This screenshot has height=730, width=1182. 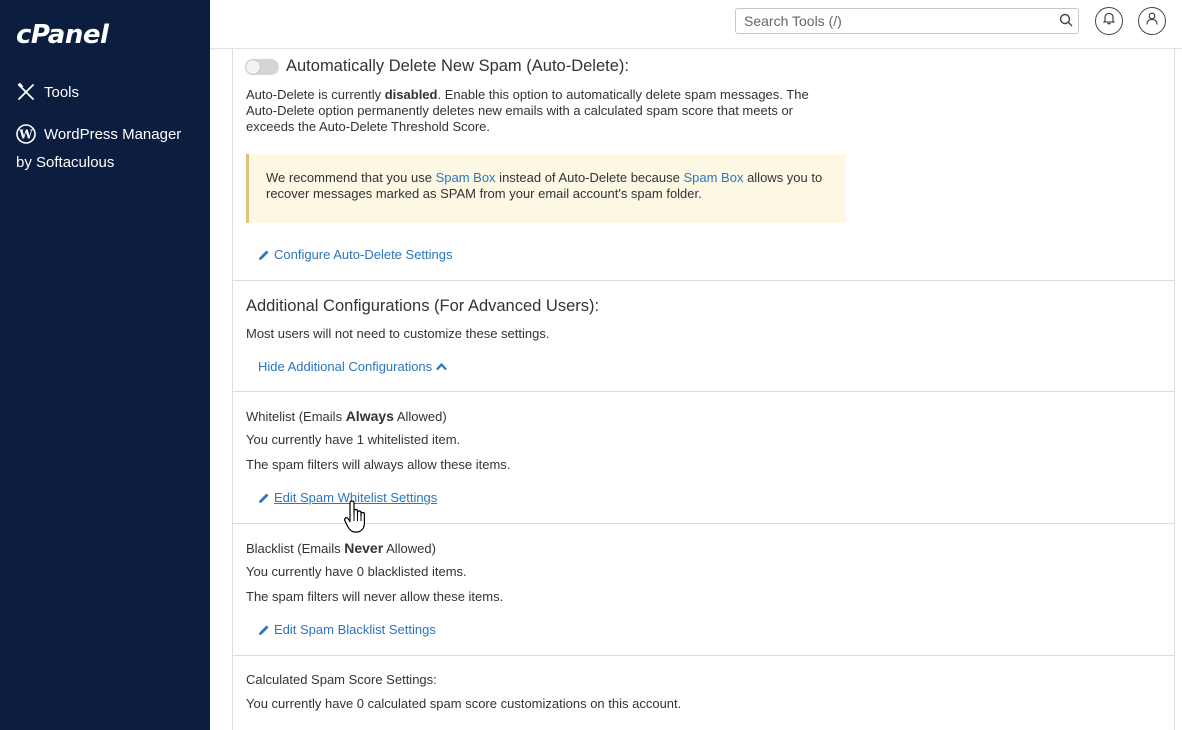 I want to click on hide-additional-config-link: Hide Additional Configurations, so click(x=352, y=366).